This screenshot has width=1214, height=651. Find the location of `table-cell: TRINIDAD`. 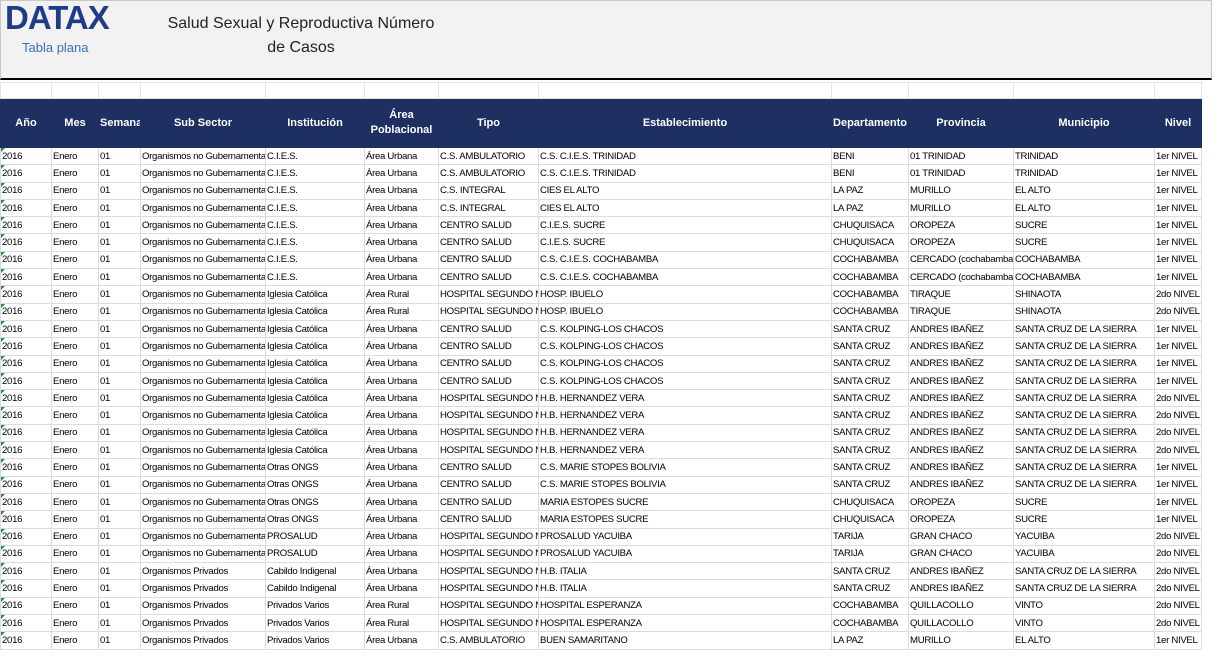

table-cell: TRINIDAD is located at coordinates (1084, 173).